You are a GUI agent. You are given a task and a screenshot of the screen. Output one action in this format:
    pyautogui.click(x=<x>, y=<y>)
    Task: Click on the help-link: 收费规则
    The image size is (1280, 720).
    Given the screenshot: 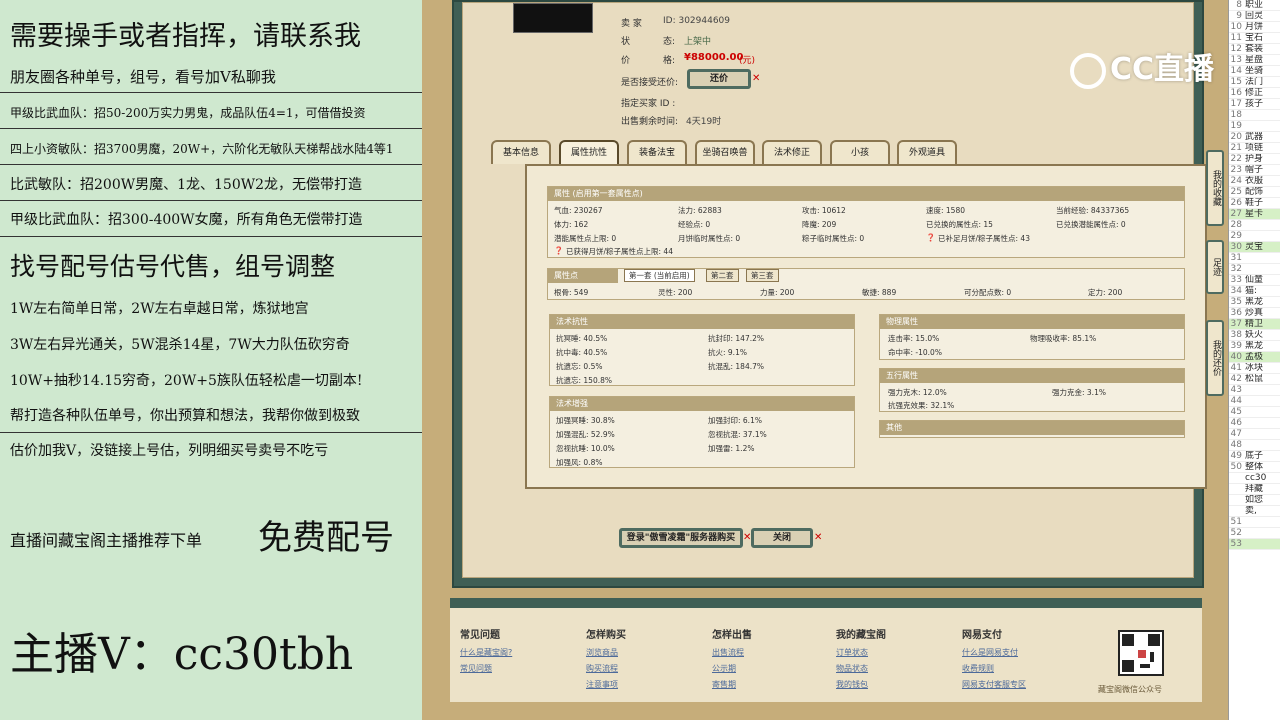 What is the action you would take?
    pyautogui.click(x=994, y=668)
    